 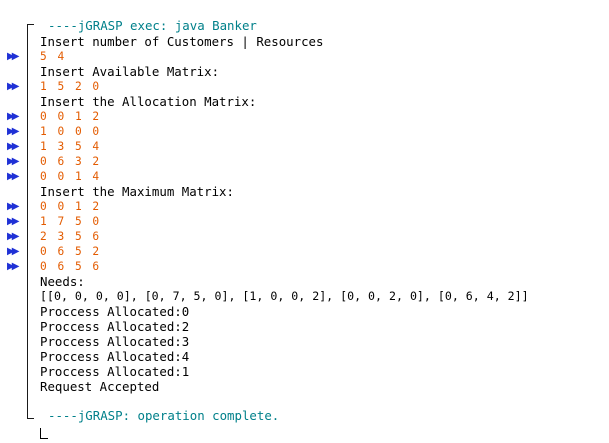 I want to click on output-line: Proccess Allocated:4, so click(x=115, y=356).